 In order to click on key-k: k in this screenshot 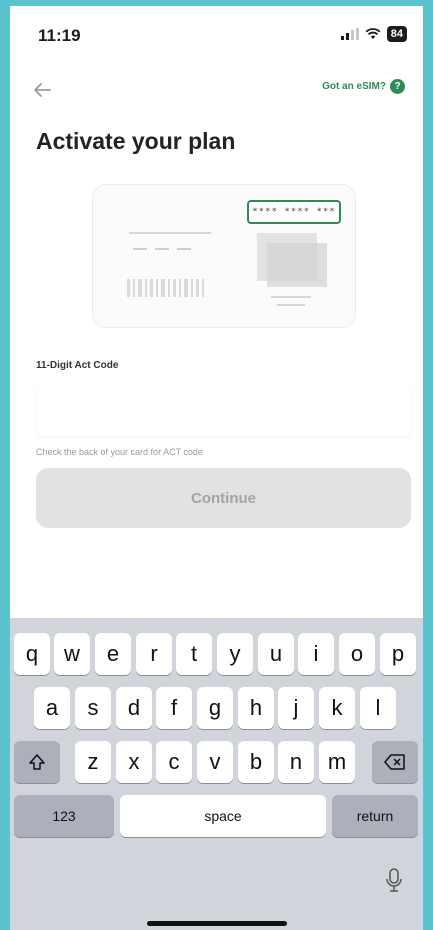, I will do `click(337, 708)`.